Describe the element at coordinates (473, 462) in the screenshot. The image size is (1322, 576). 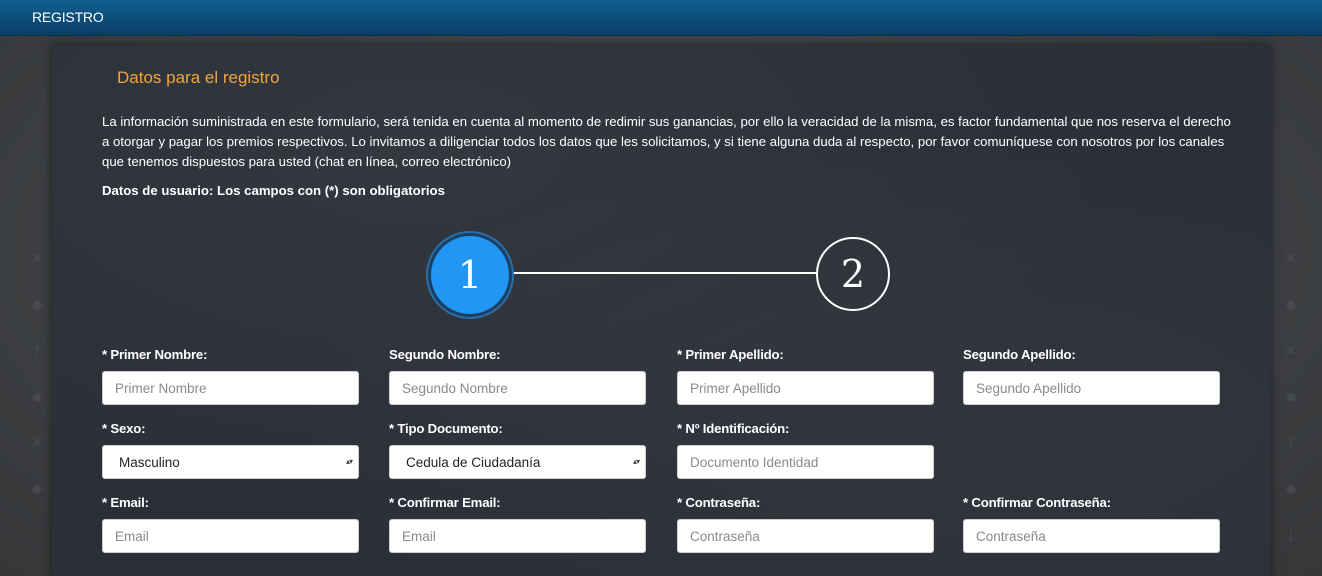
I see `tipo-documento-selected-value: Cedula de Ciudadanía` at that location.